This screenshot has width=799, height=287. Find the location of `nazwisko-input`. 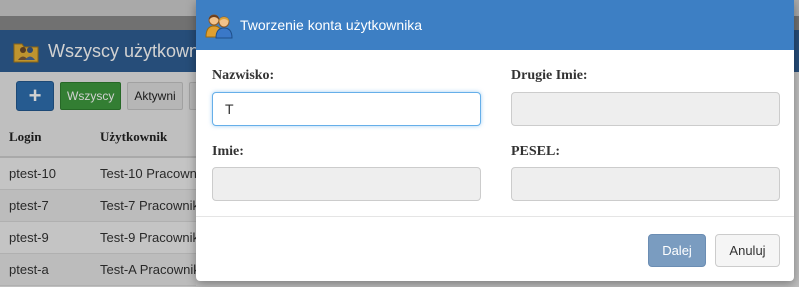

nazwisko-input is located at coordinates (346, 109).